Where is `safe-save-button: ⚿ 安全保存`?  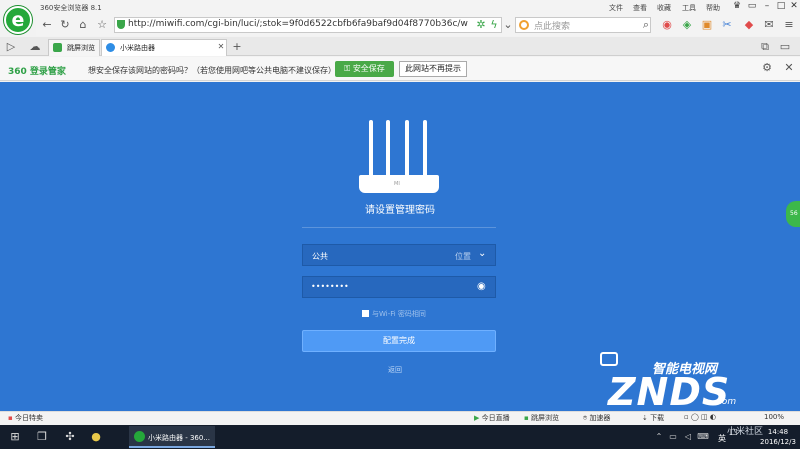 safe-save-button: ⚿ 安全保存 is located at coordinates (364, 69).